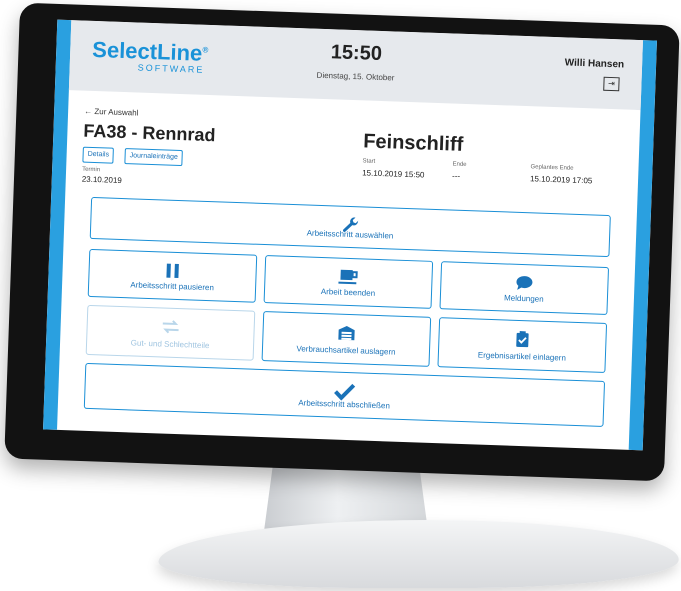 This screenshot has width=681, height=591. What do you see at coordinates (416, 554) in the screenshot?
I see `monitor-base` at bounding box center [416, 554].